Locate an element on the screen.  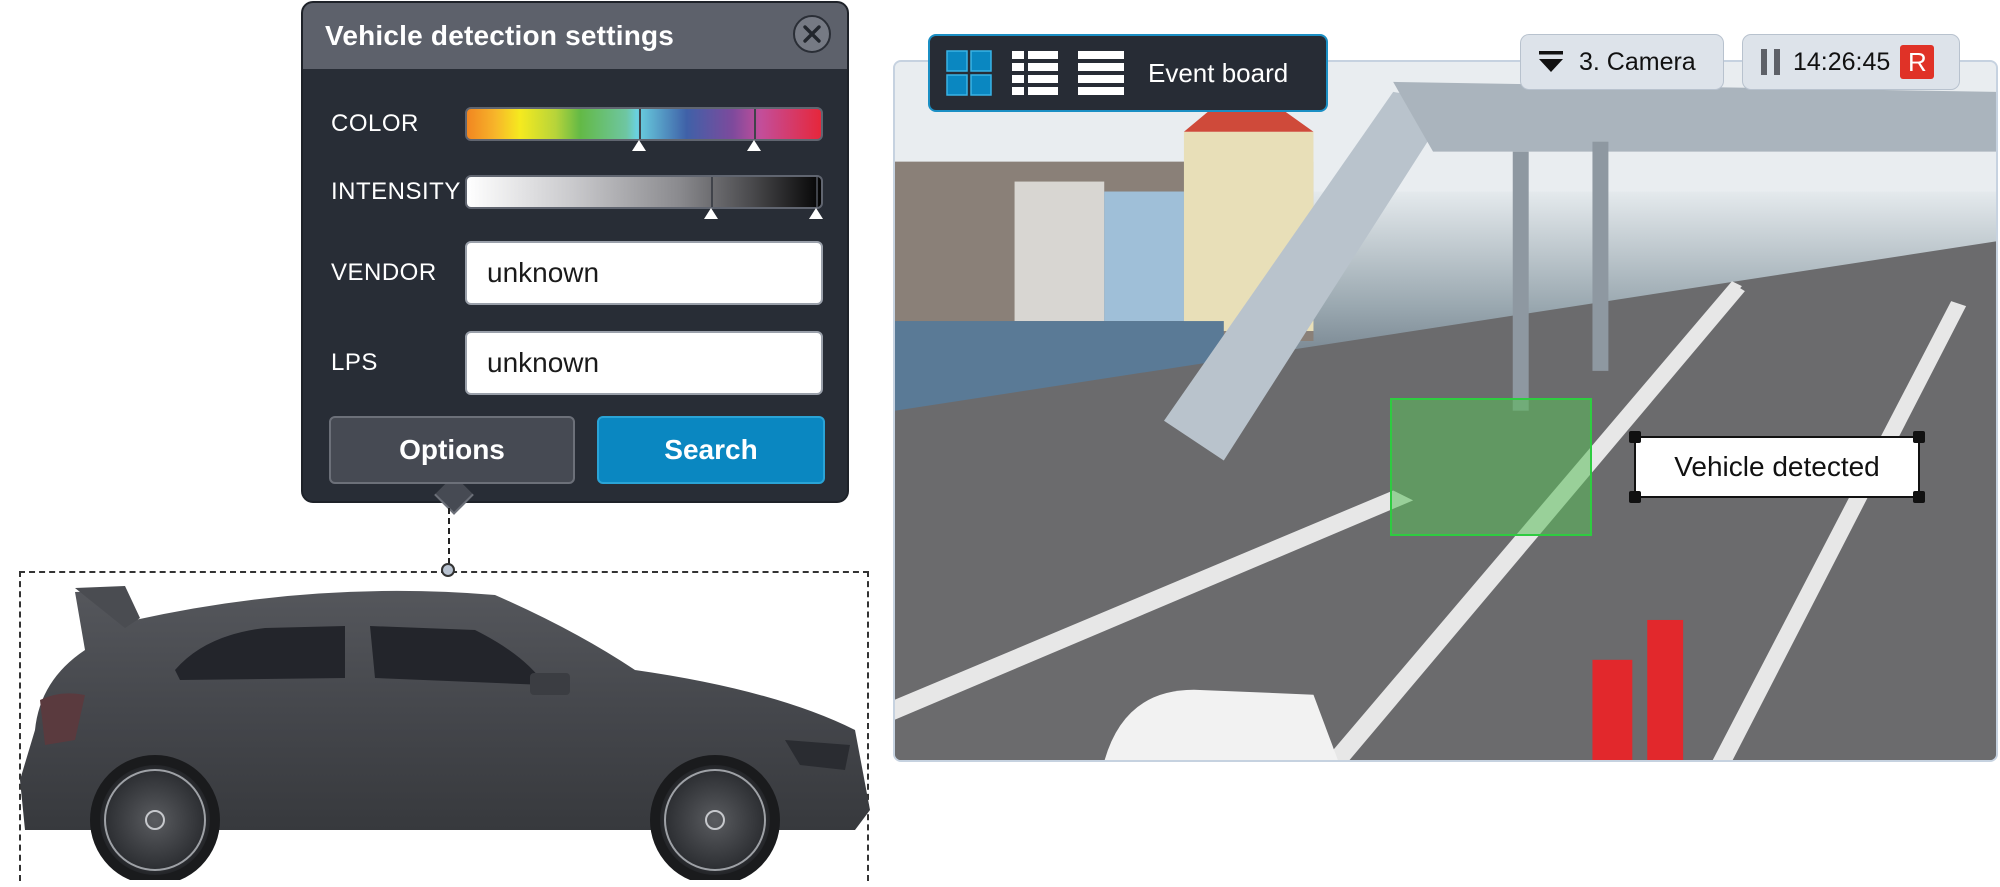
resize-handle-top-left is located at coordinates (1635, 437).